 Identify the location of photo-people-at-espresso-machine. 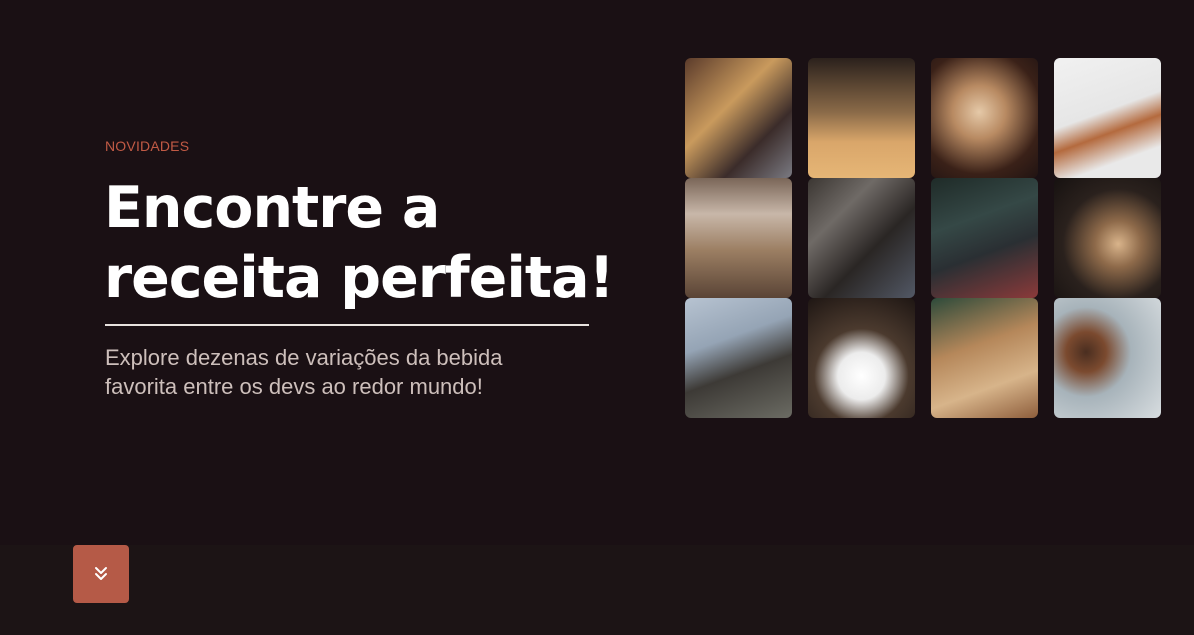
(861, 238).